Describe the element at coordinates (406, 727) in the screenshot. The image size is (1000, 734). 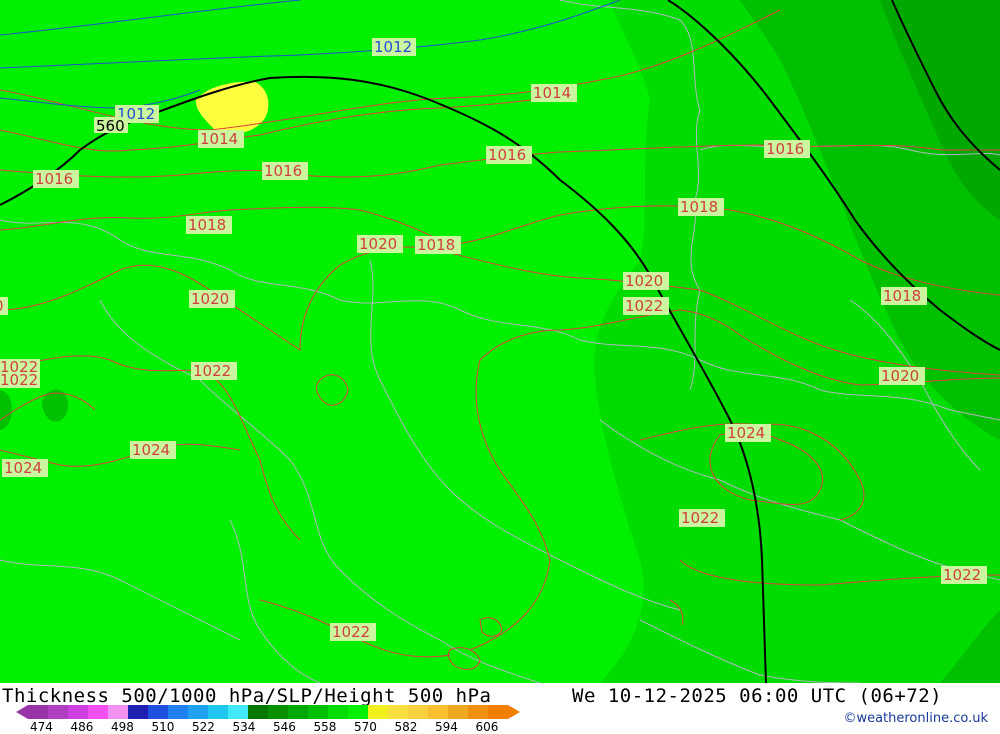
I see `scale-tick-label: 582` at that location.